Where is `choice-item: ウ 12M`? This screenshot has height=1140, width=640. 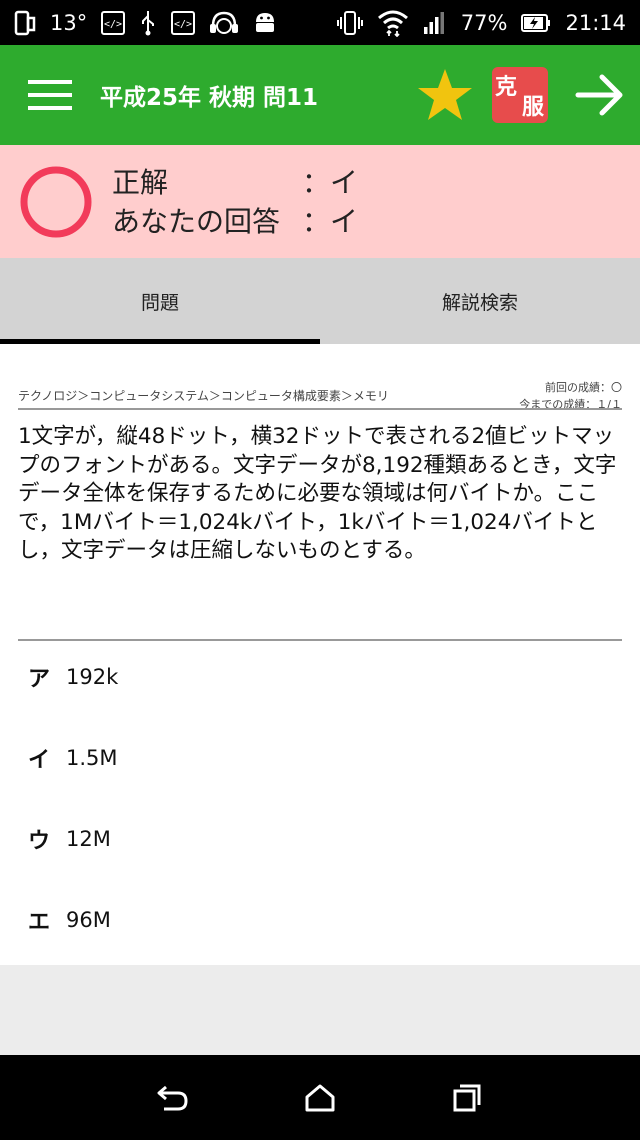 choice-item: ウ 12M is located at coordinates (320, 839).